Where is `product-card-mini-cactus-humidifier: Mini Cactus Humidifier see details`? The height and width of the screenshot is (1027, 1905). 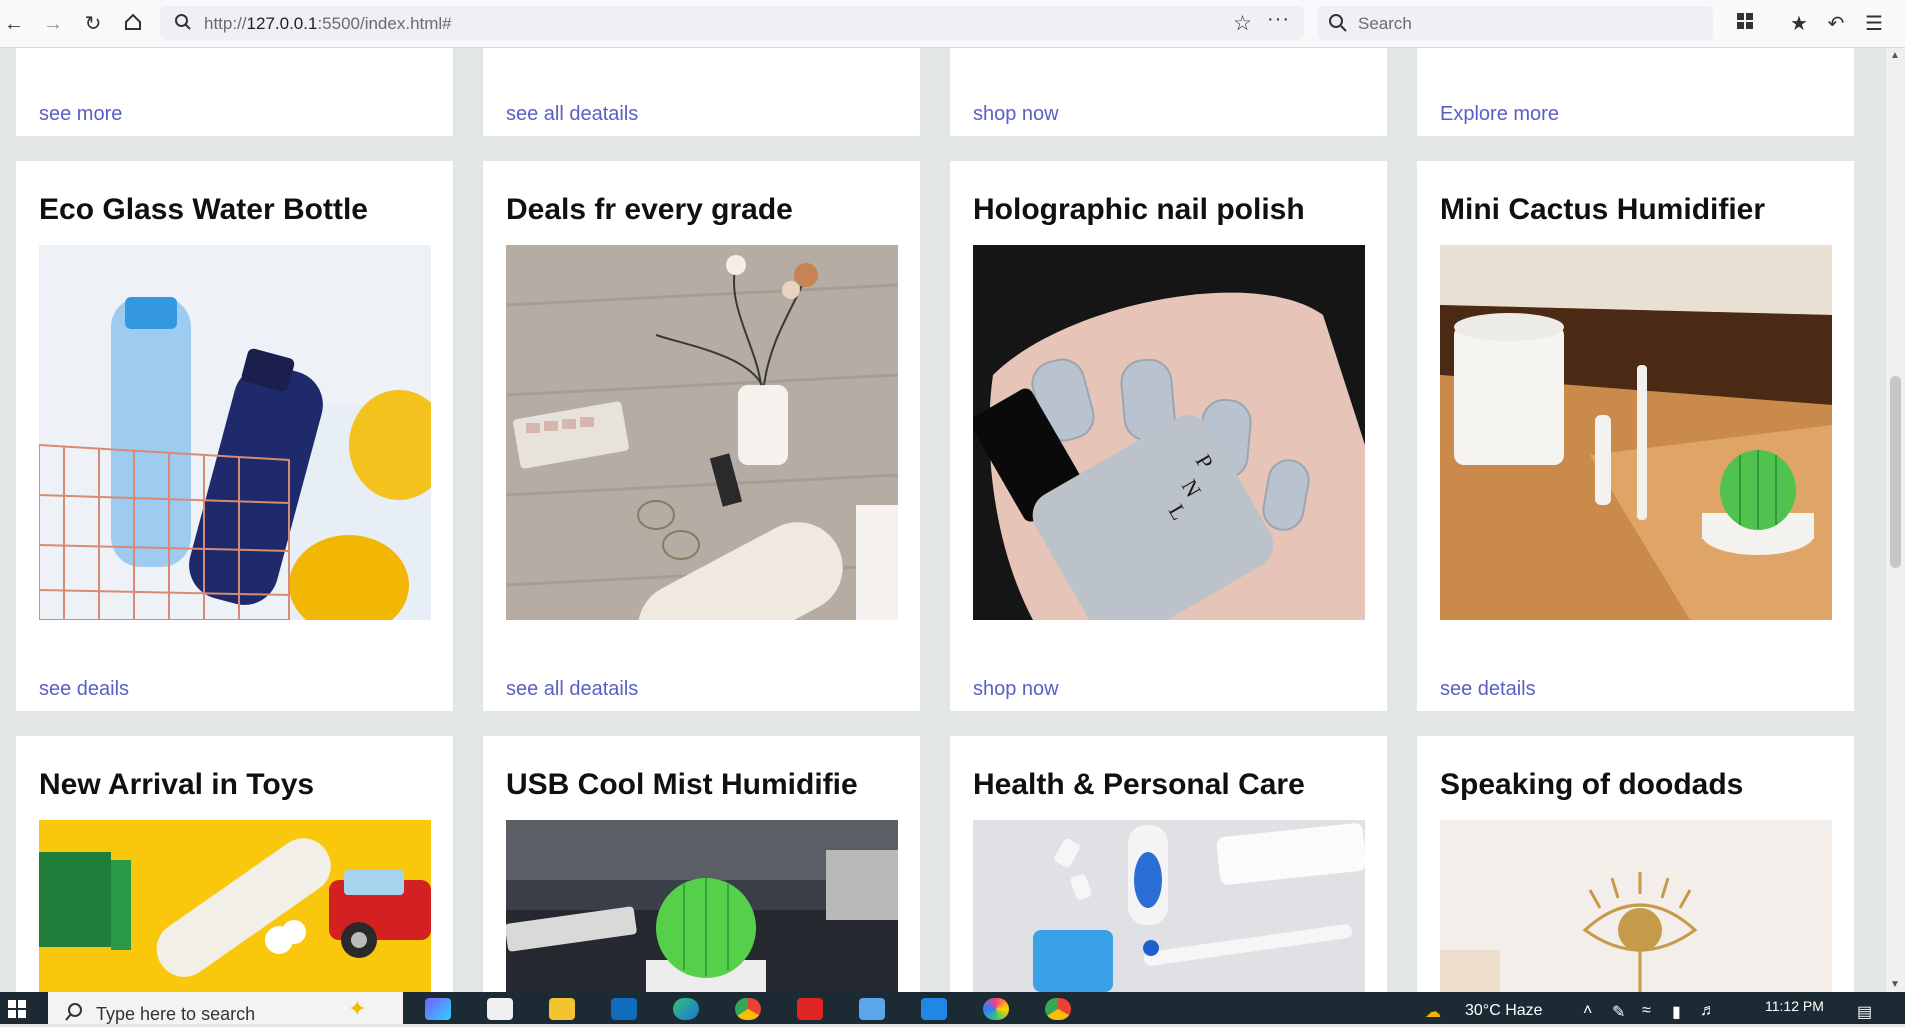 product-card-mini-cactus-humidifier: Mini Cactus Humidifier see details is located at coordinates (1635, 436).